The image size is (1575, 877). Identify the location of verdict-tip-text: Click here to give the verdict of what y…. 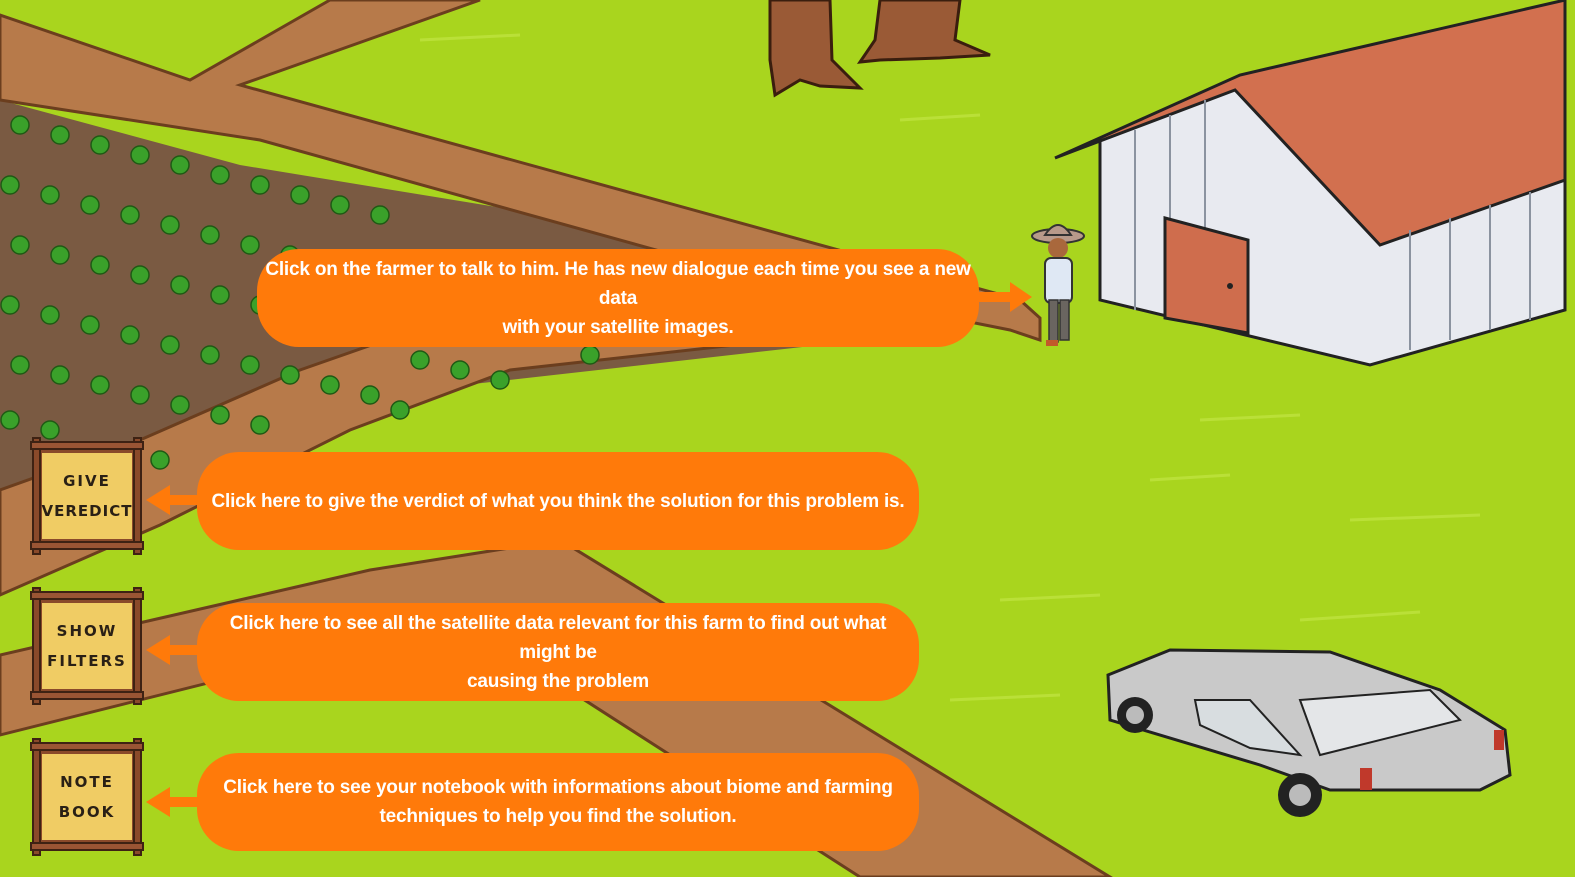
(558, 501).